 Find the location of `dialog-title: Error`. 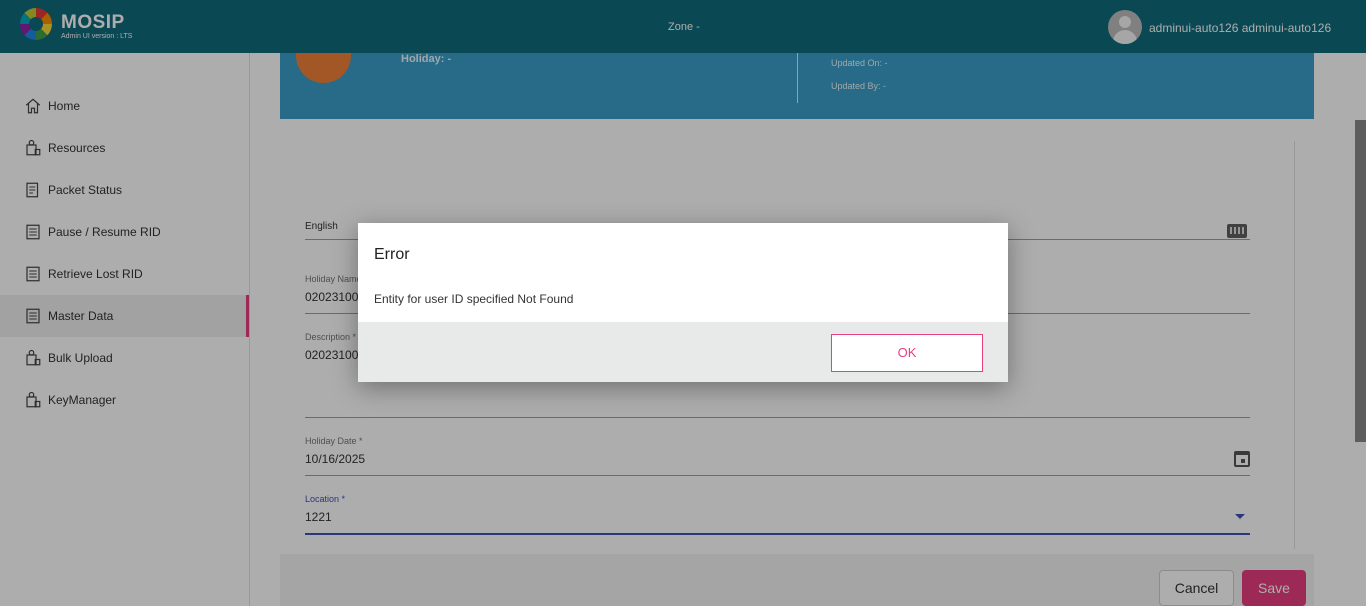

dialog-title: Error is located at coordinates (392, 254).